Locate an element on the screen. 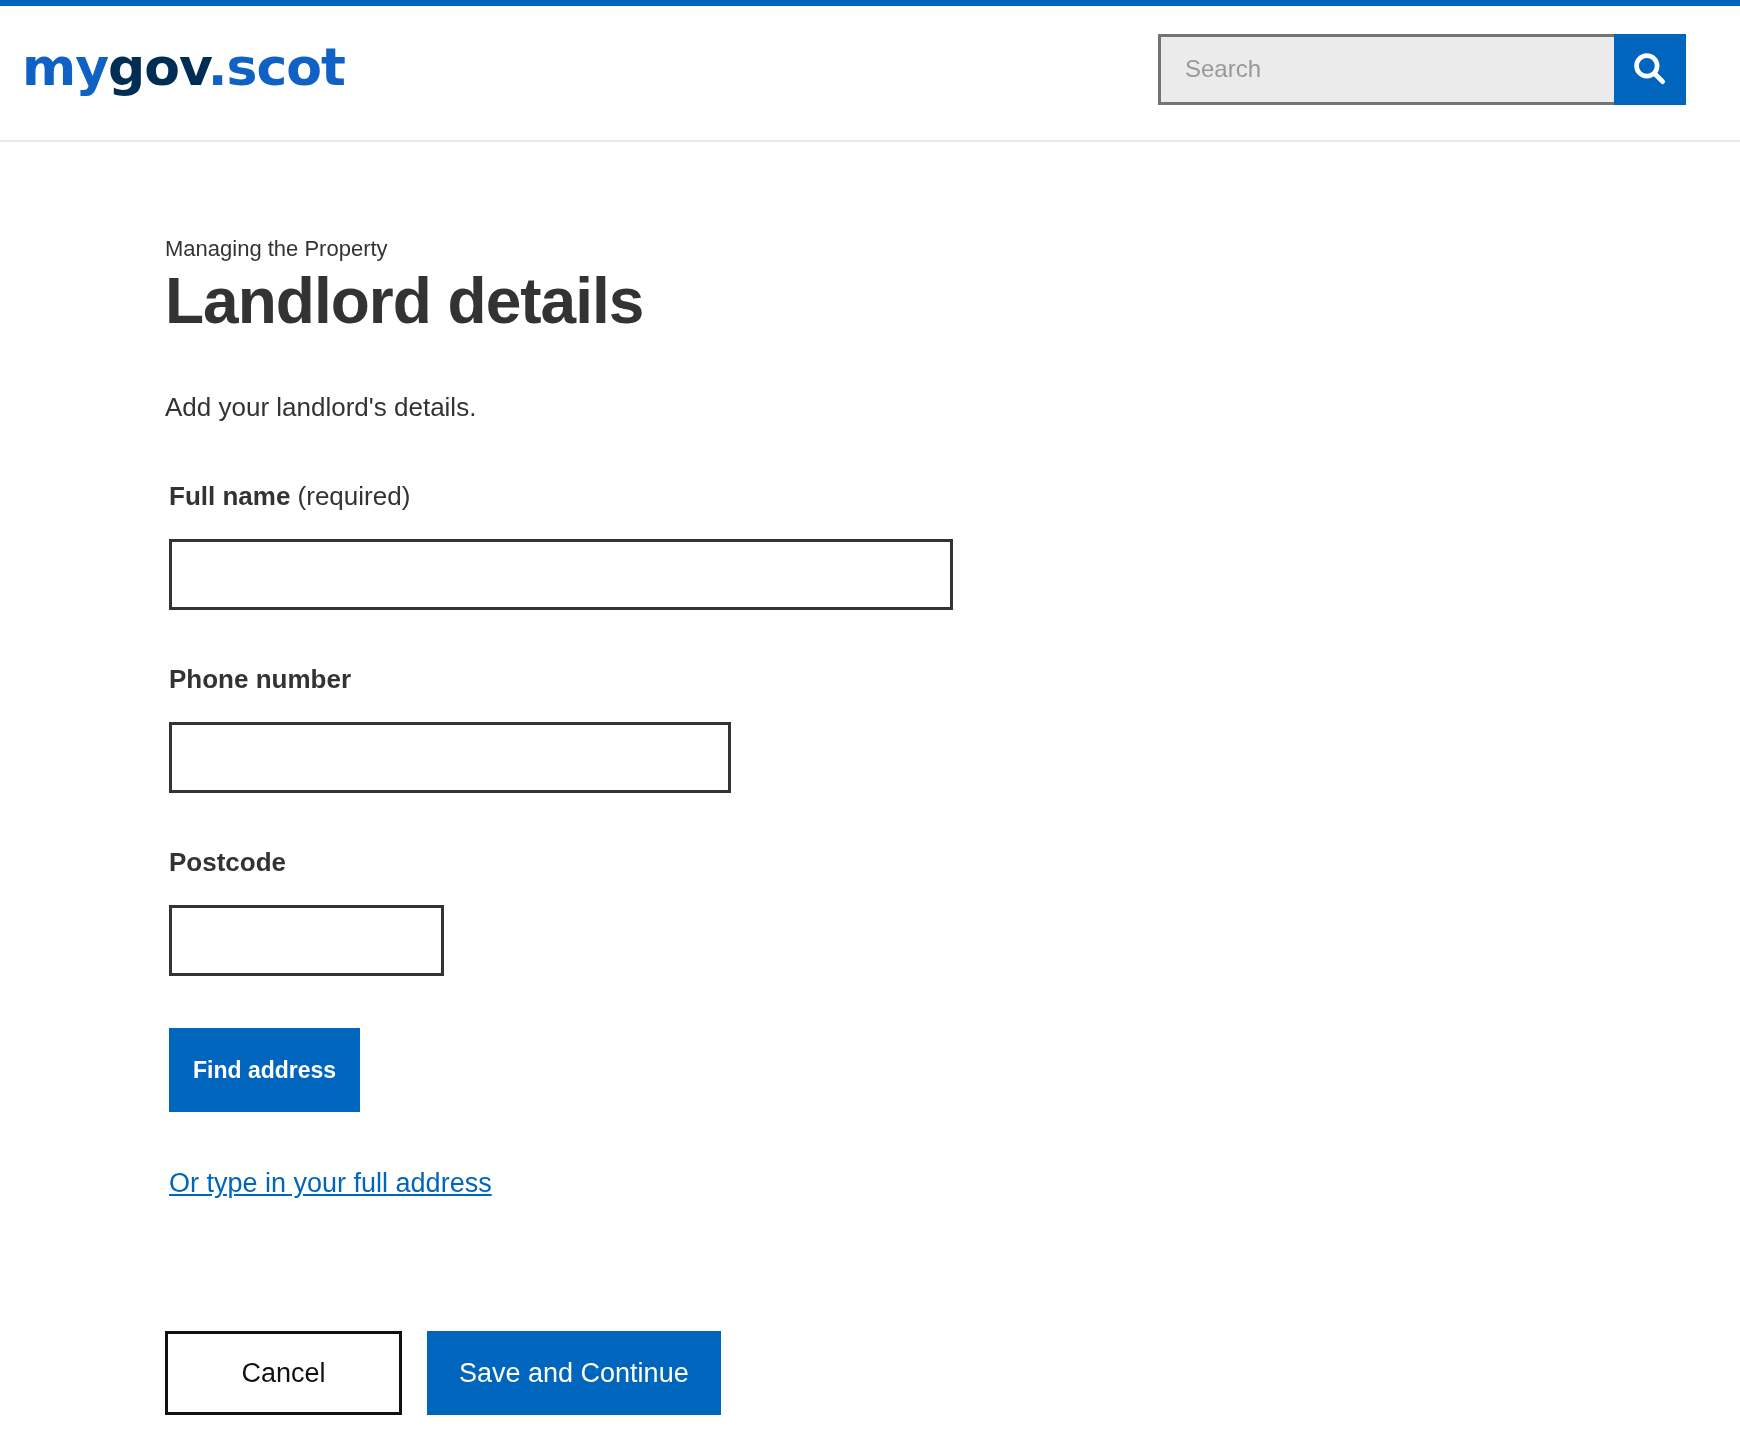  field-label: Phone number is located at coordinates (260, 680).